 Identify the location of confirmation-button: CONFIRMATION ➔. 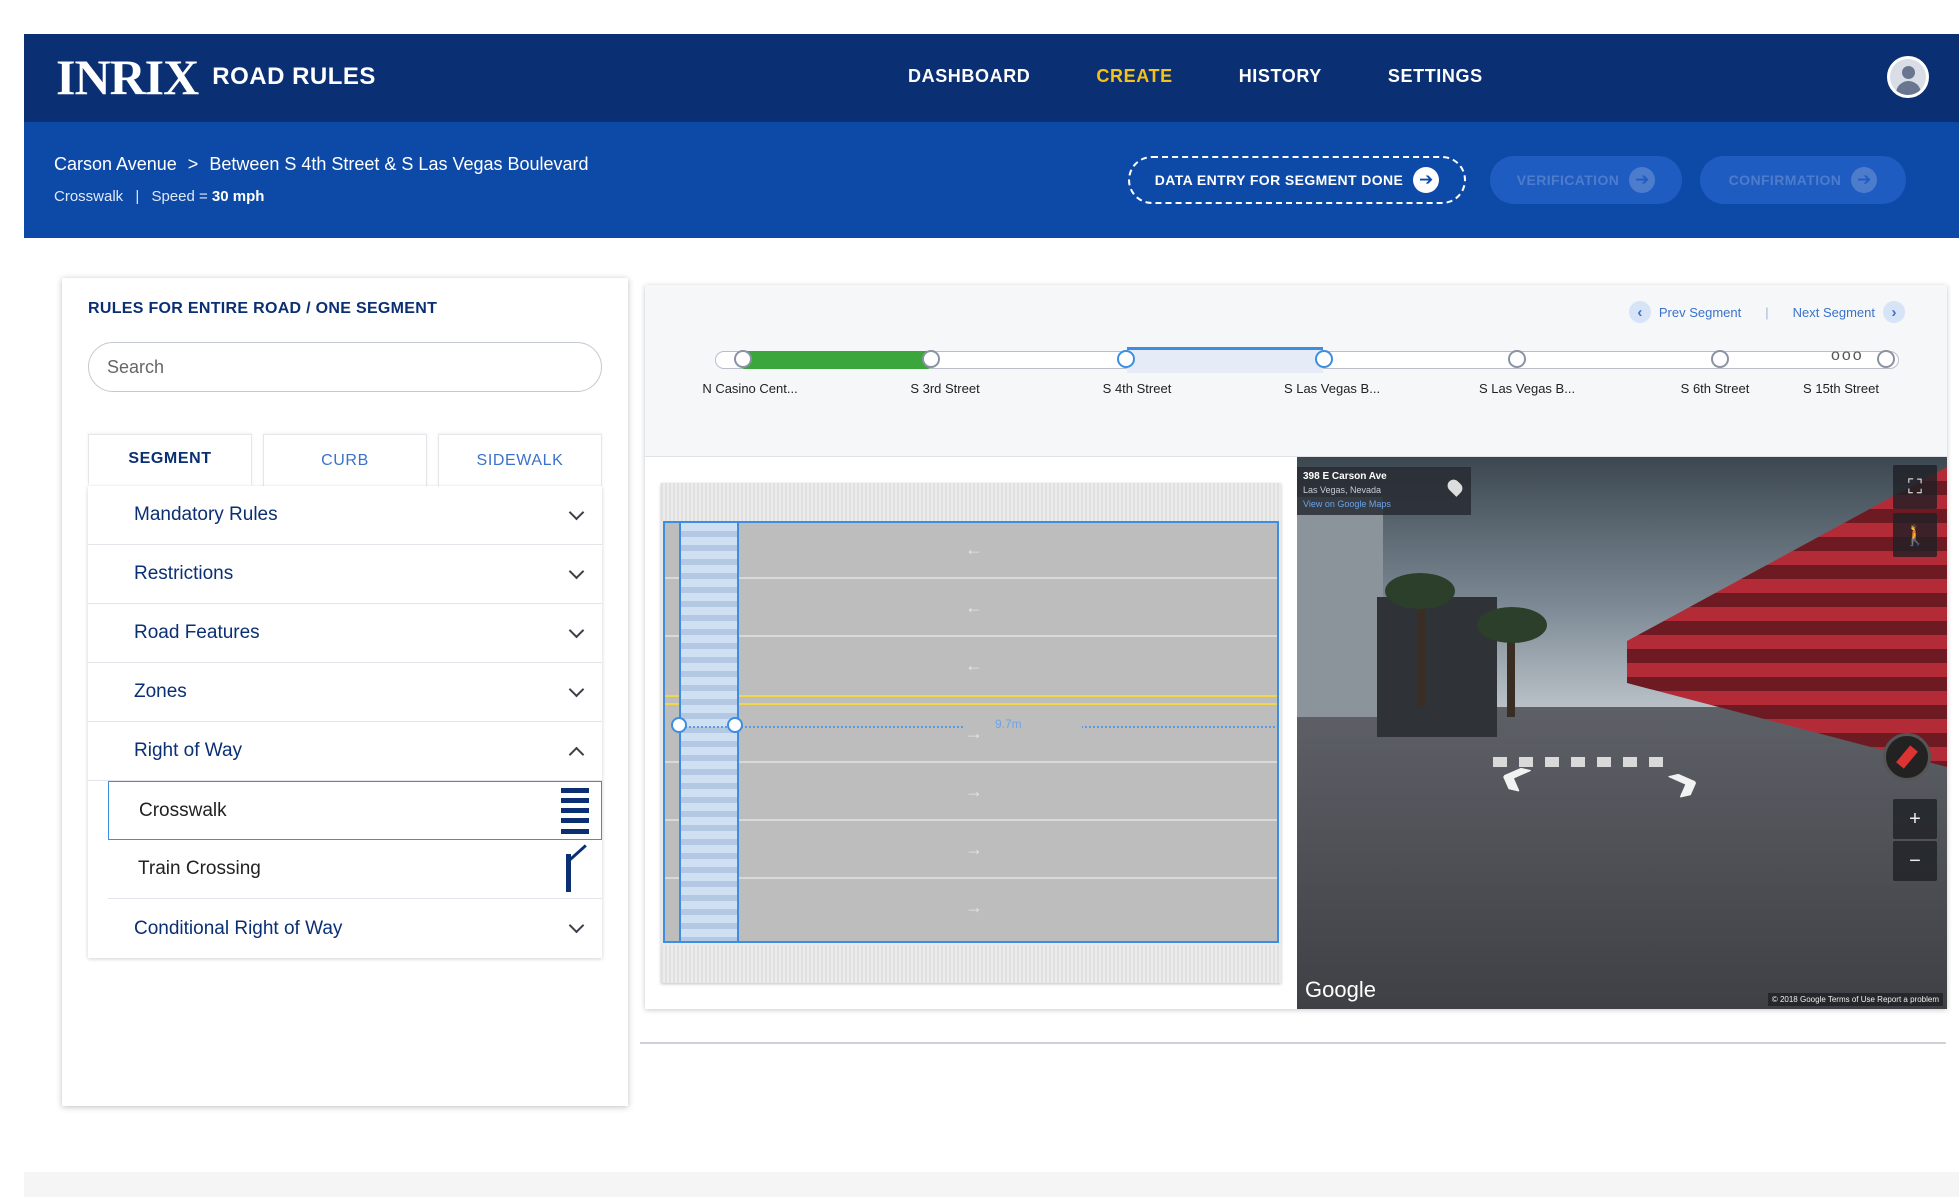
(1803, 180).